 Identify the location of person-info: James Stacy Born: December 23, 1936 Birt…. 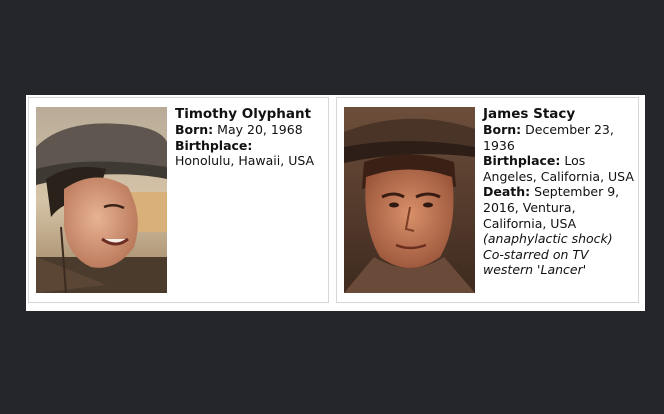
(559, 192).